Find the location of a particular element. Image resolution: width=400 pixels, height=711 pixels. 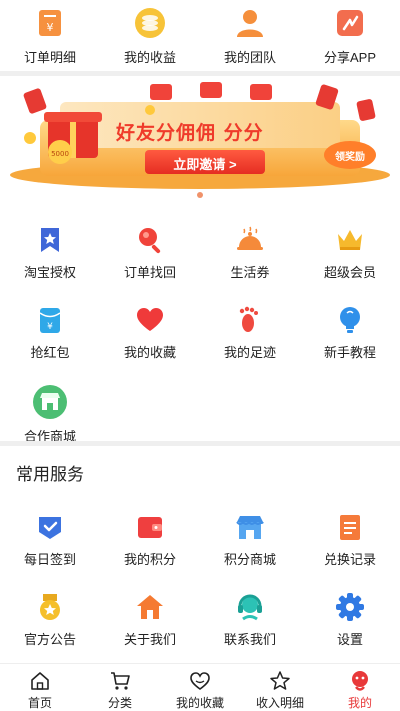

quick-share-app: 分享APP is located at coordinates (350, 36).